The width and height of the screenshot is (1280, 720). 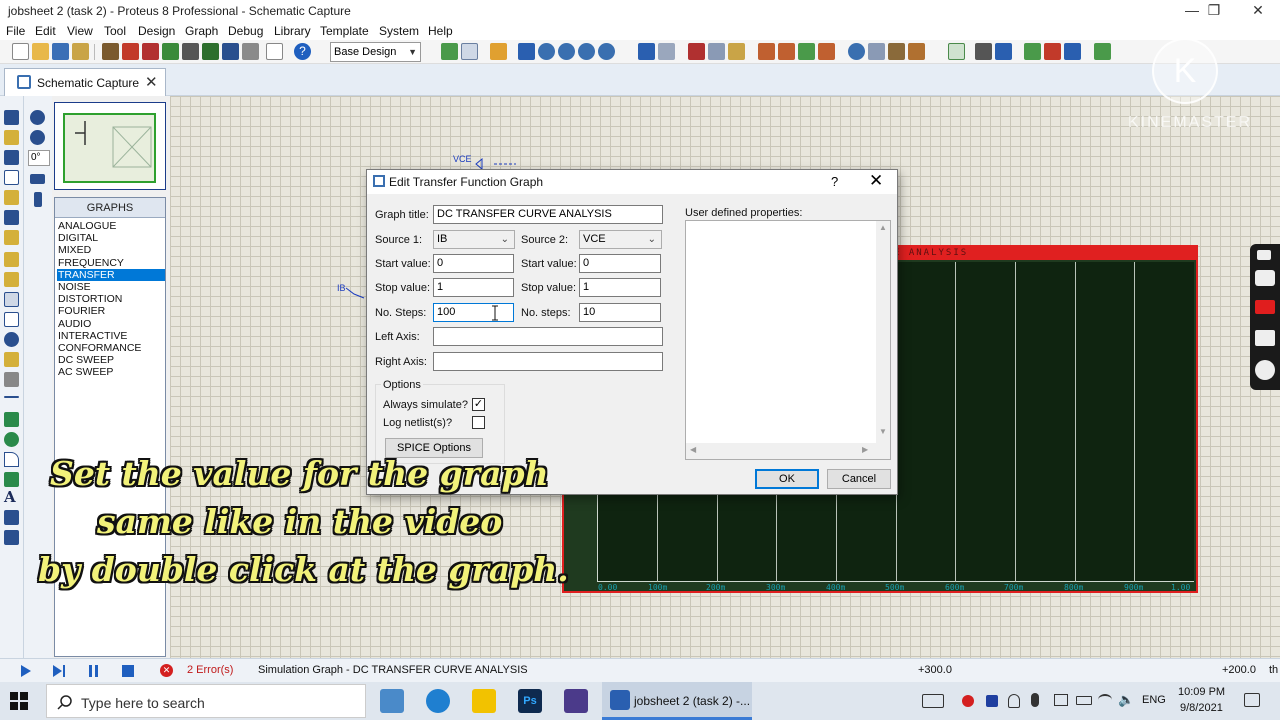 What do you see at coordinates (11, 479) in the screenshot?
I see `path-icon` at bounding box center [11, 479].